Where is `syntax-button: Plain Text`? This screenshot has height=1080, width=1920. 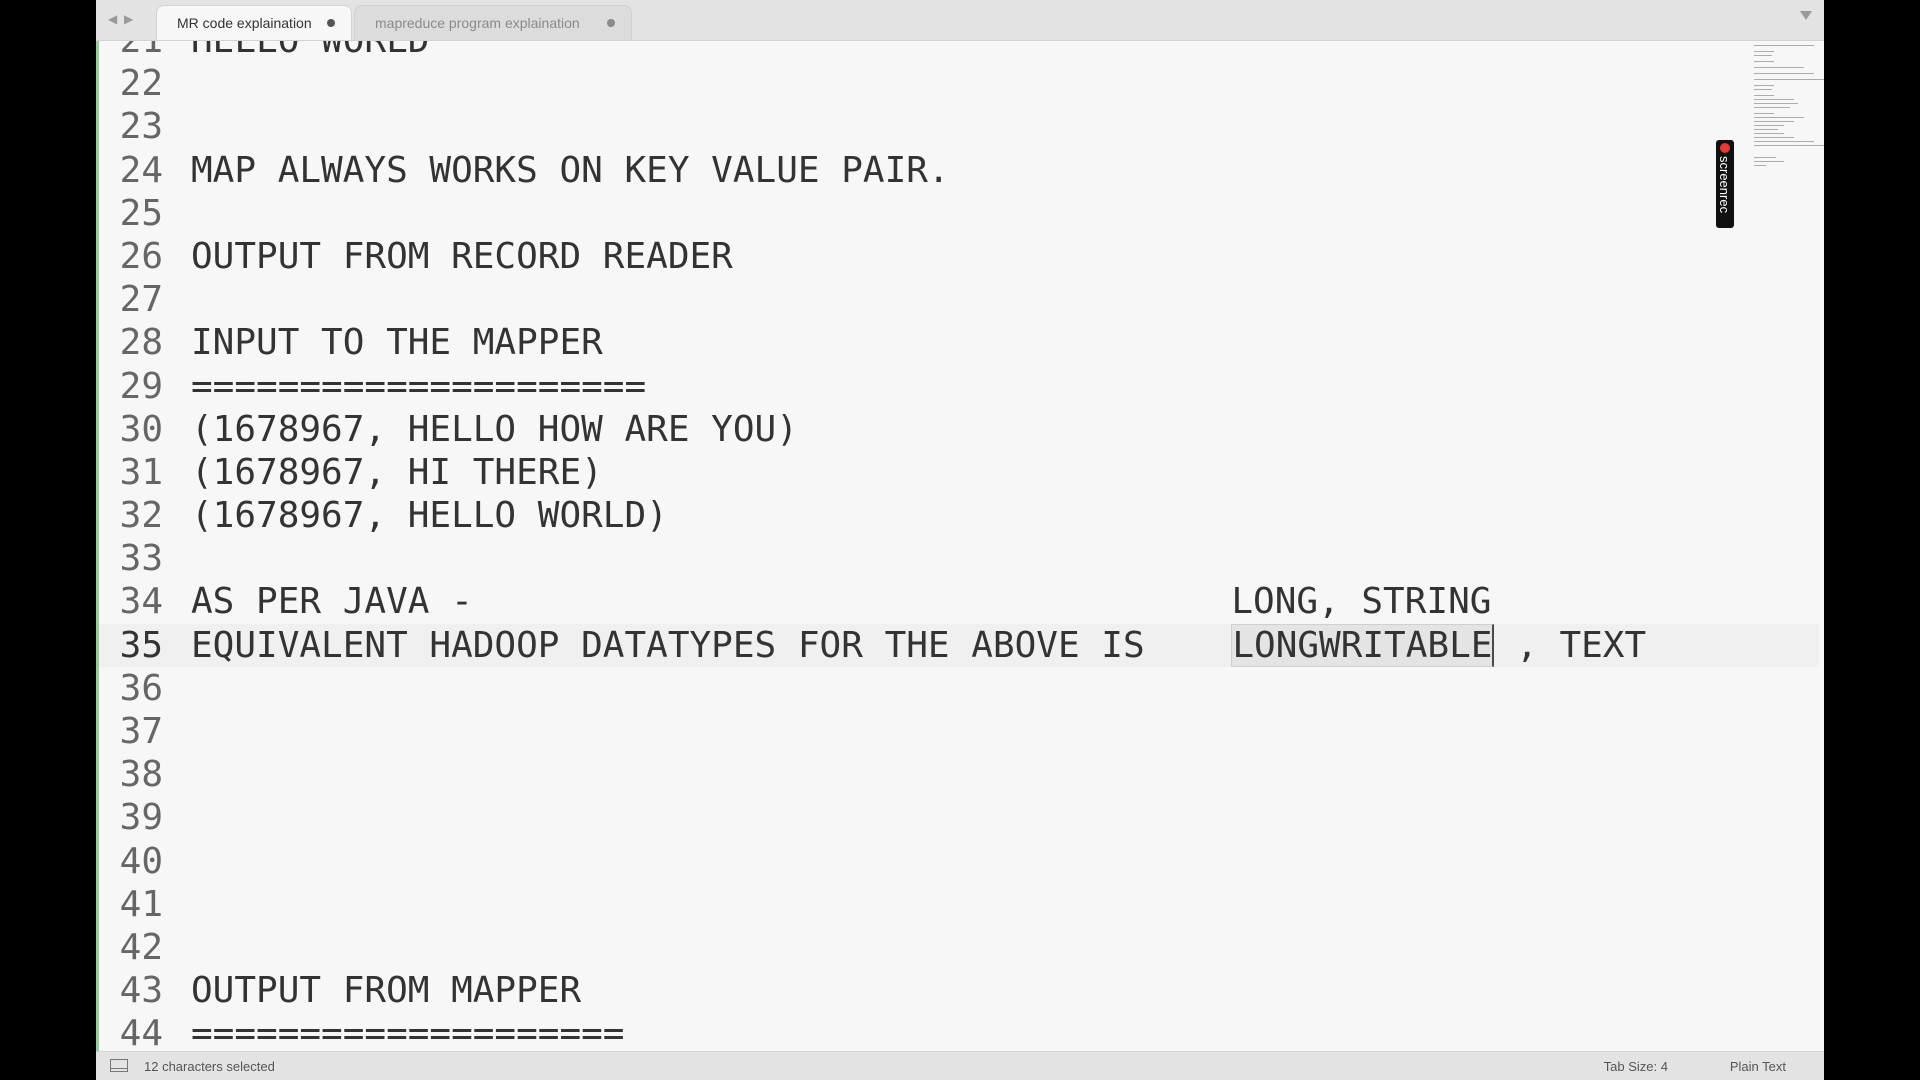
syntax-button: Plain Text is located at coordinates (1758, 1066).